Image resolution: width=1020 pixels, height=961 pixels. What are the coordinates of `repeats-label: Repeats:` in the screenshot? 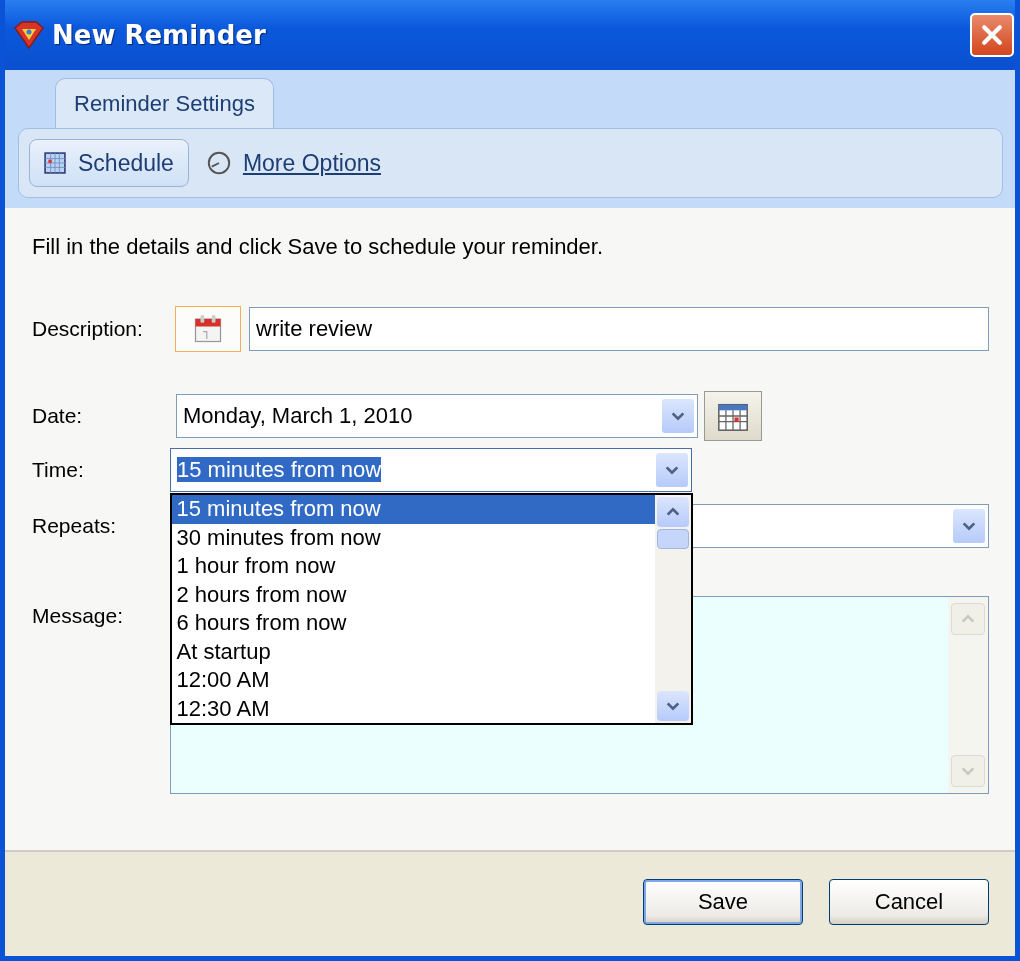 It's located at (75, 526).